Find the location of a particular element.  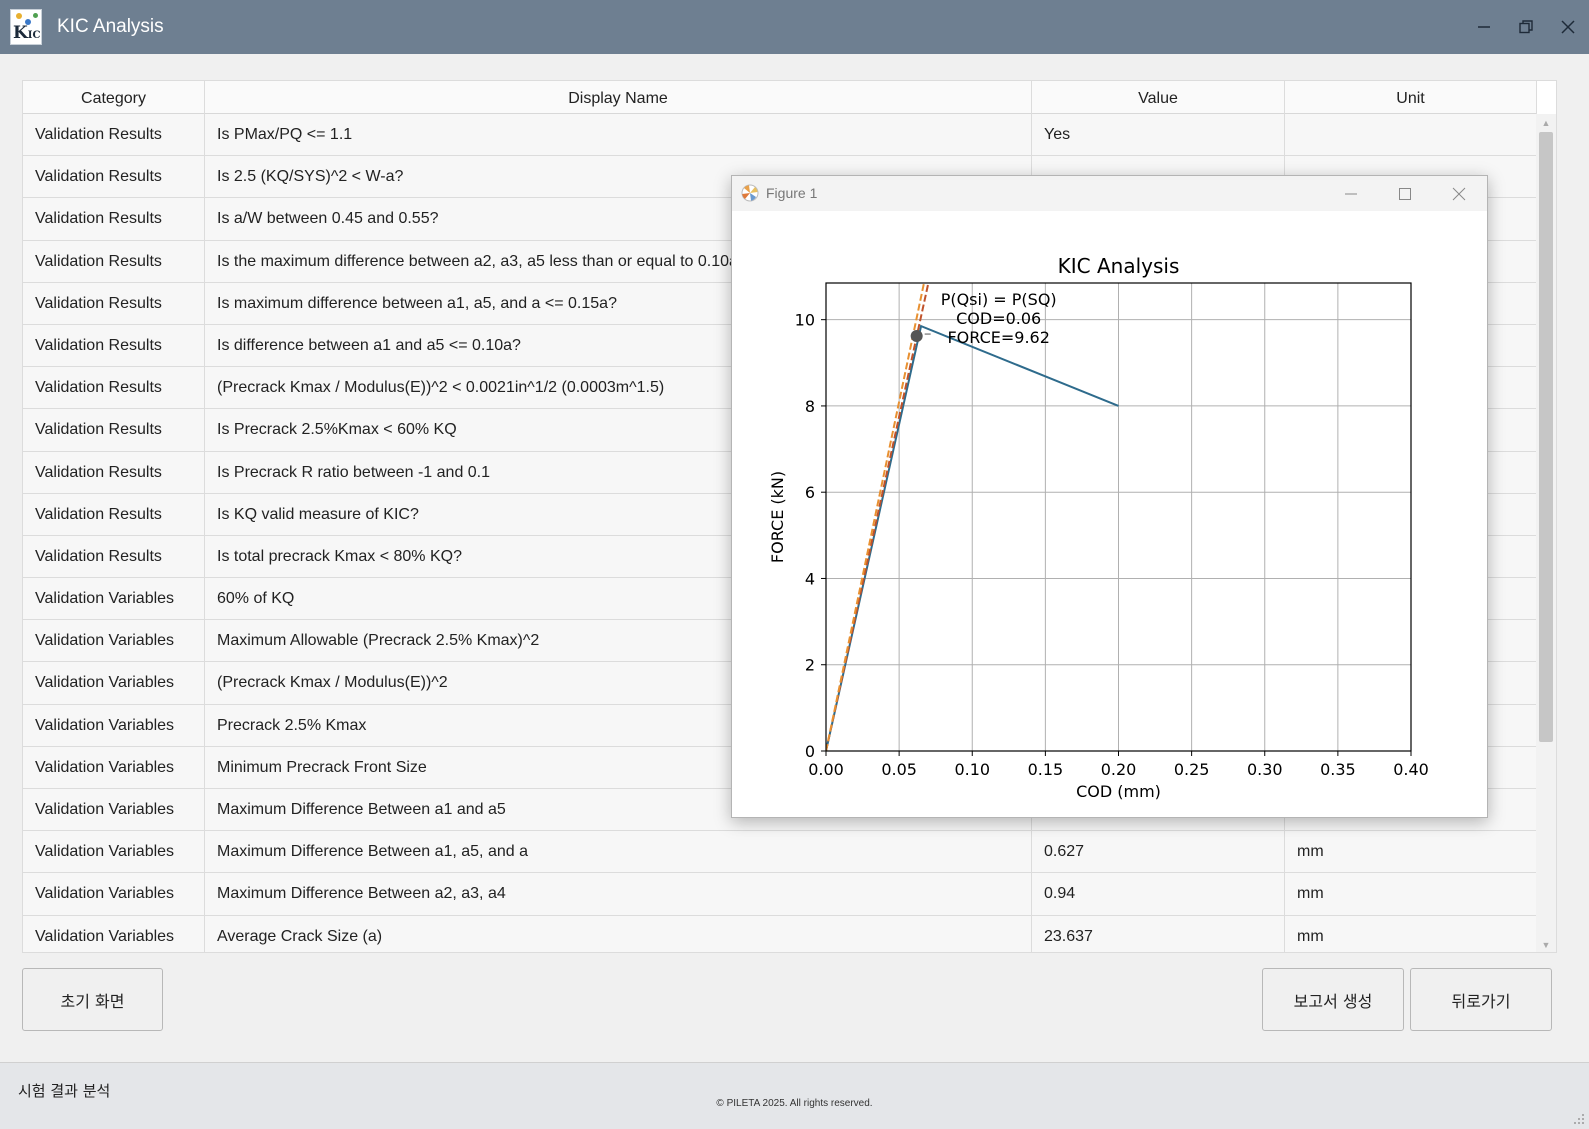

column-header-unit: Unit is located at coordinates (1411, 97).